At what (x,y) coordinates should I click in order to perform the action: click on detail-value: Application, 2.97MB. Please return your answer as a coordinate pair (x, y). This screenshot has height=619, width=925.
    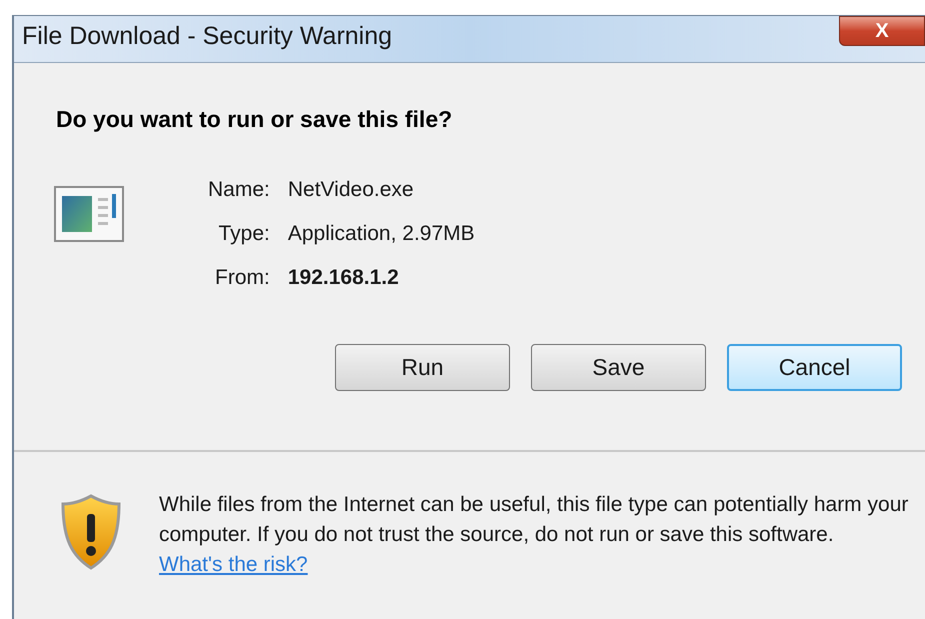
    Looking at the image, I should click on (381, 234).